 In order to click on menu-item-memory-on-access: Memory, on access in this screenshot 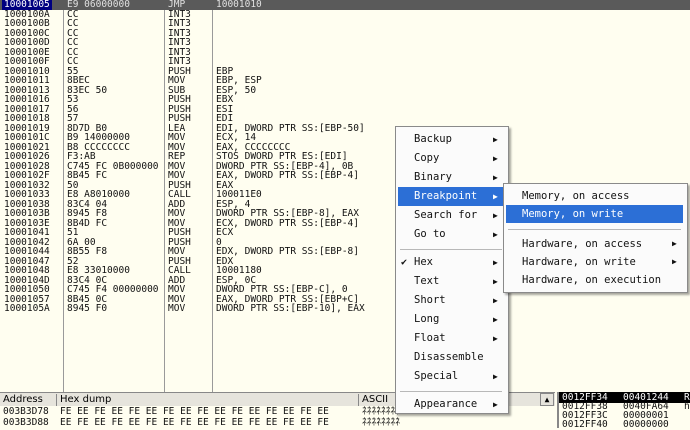, I will do `click(594, 196)`.